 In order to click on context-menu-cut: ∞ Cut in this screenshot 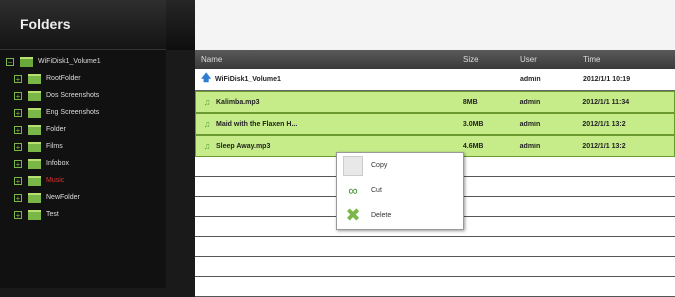, I will do `click(400, 190)`.